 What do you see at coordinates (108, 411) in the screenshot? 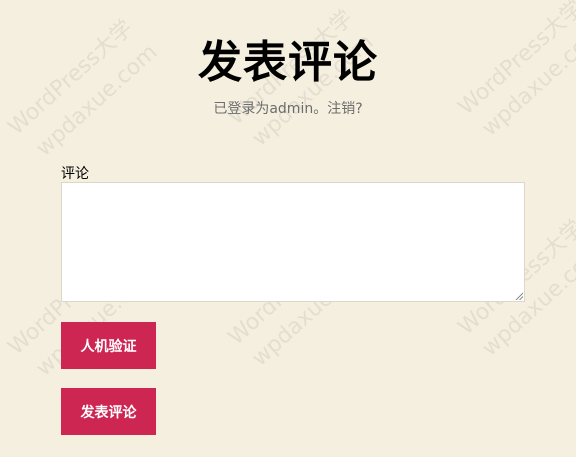
I see `submit-comment-button: 发表评论` at bounding box center [108, 411].